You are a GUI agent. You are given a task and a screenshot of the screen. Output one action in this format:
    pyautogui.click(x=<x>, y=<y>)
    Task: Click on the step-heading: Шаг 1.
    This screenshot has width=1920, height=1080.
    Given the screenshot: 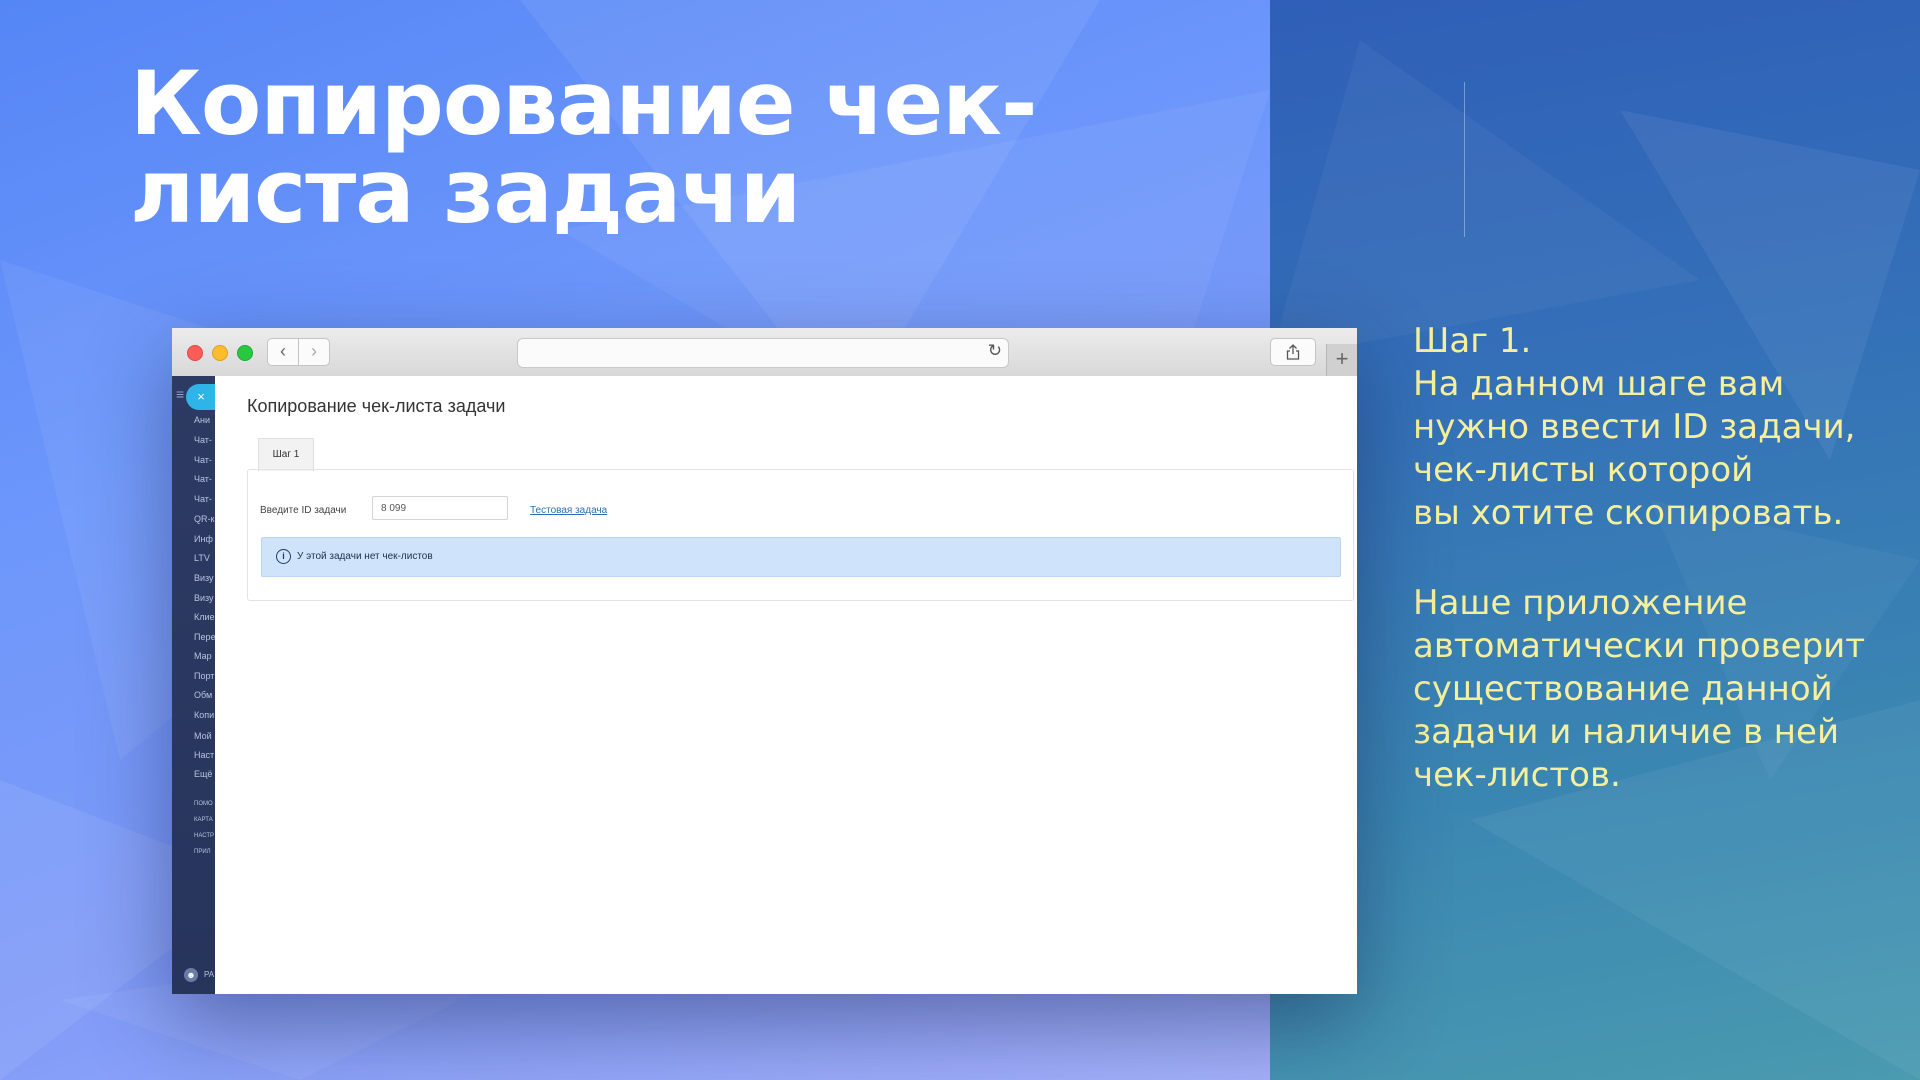 What is the action you would take?
    pyautogui.click(x=1472, y=341)
    